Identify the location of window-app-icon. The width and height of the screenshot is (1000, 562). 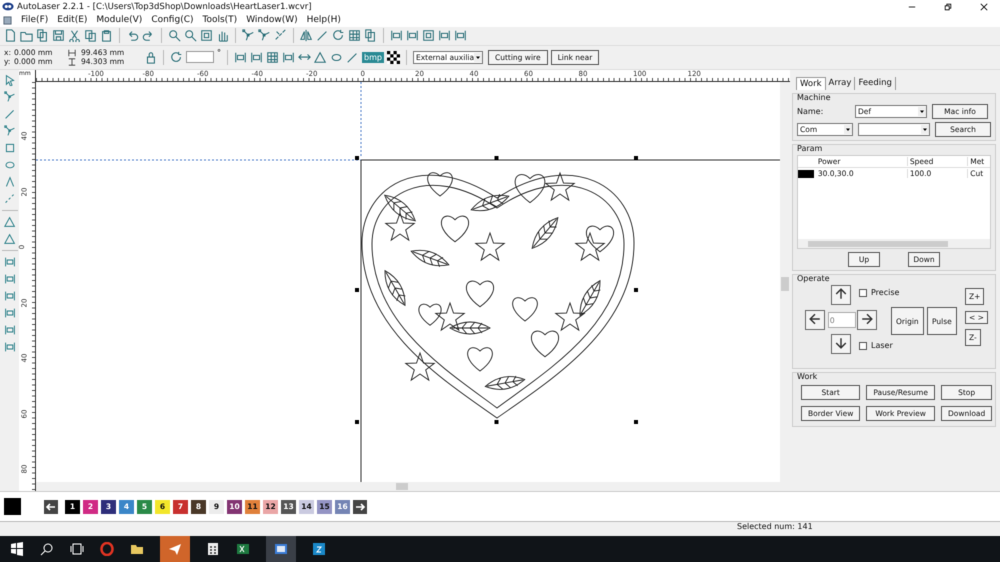
(281, 549).